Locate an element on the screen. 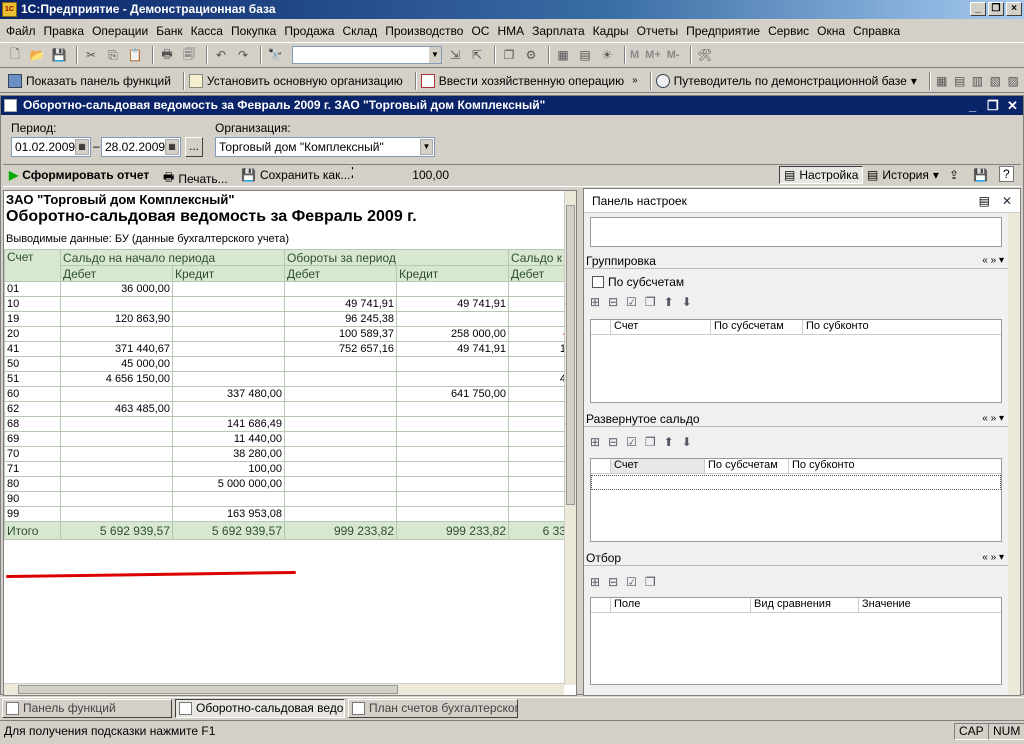  by-subaccounts-checkbox: По субсчетам is located at coordinates (638, 282).